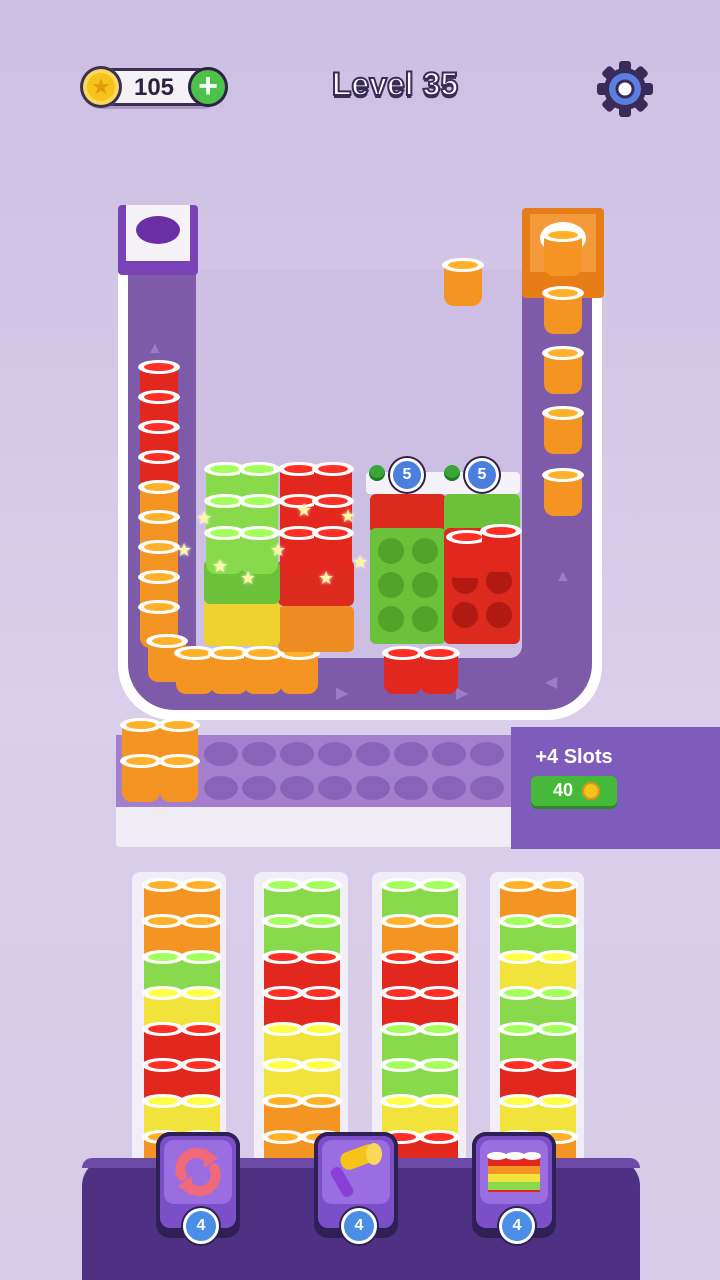 Image resolution: width=720 pixels, height=1280 pixels. Describe the element at coordinates (463, 282) in the screenshot. I see `cup-orange-flying` at that location.